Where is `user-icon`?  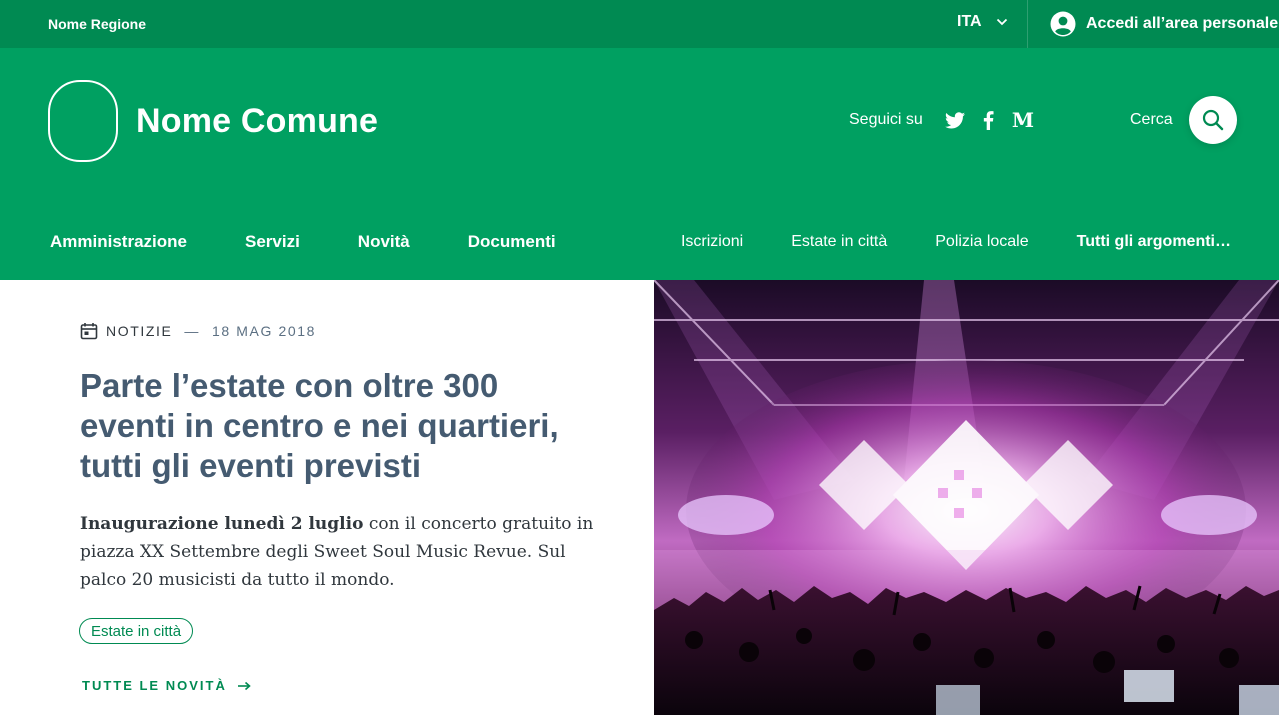
user-icon is located at coordinates (1063, 24).